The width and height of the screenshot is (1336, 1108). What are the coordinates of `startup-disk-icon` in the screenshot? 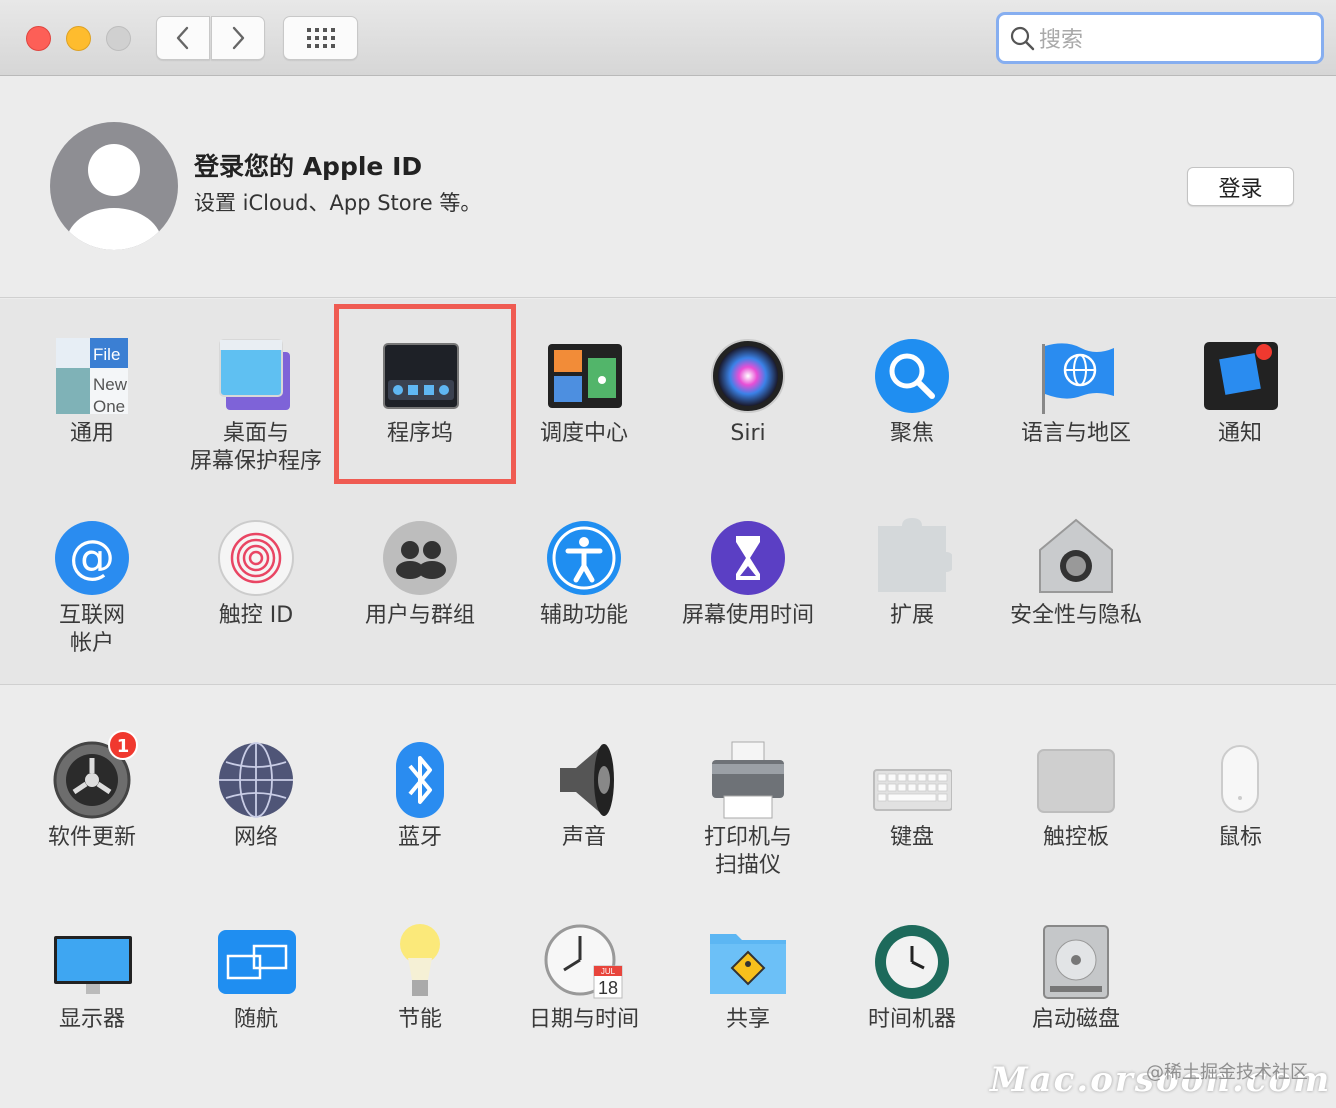 It's located at (1076, 962).